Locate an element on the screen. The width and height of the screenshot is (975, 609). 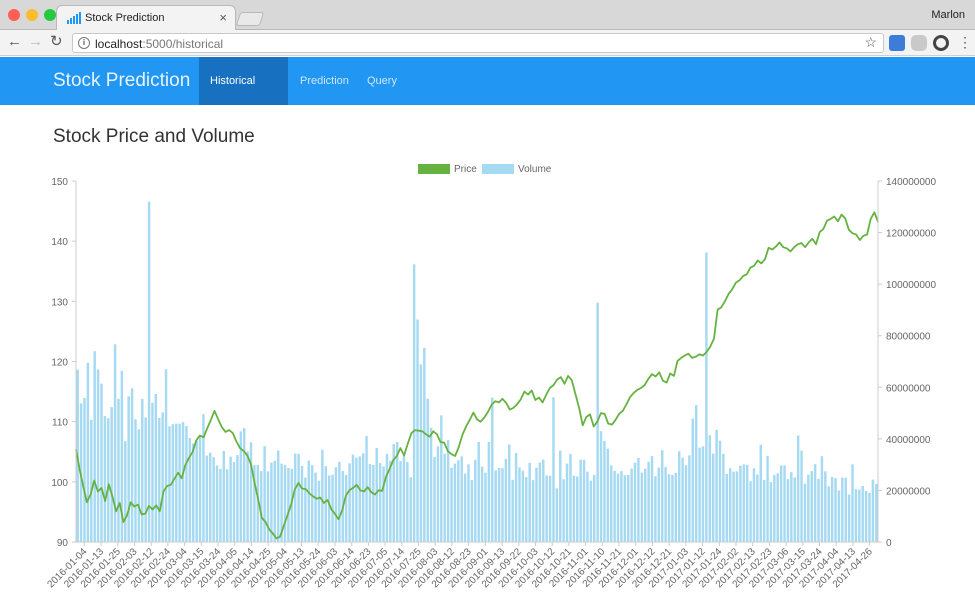
legend-label-volume: Volume is located at coordinates (535, 169).